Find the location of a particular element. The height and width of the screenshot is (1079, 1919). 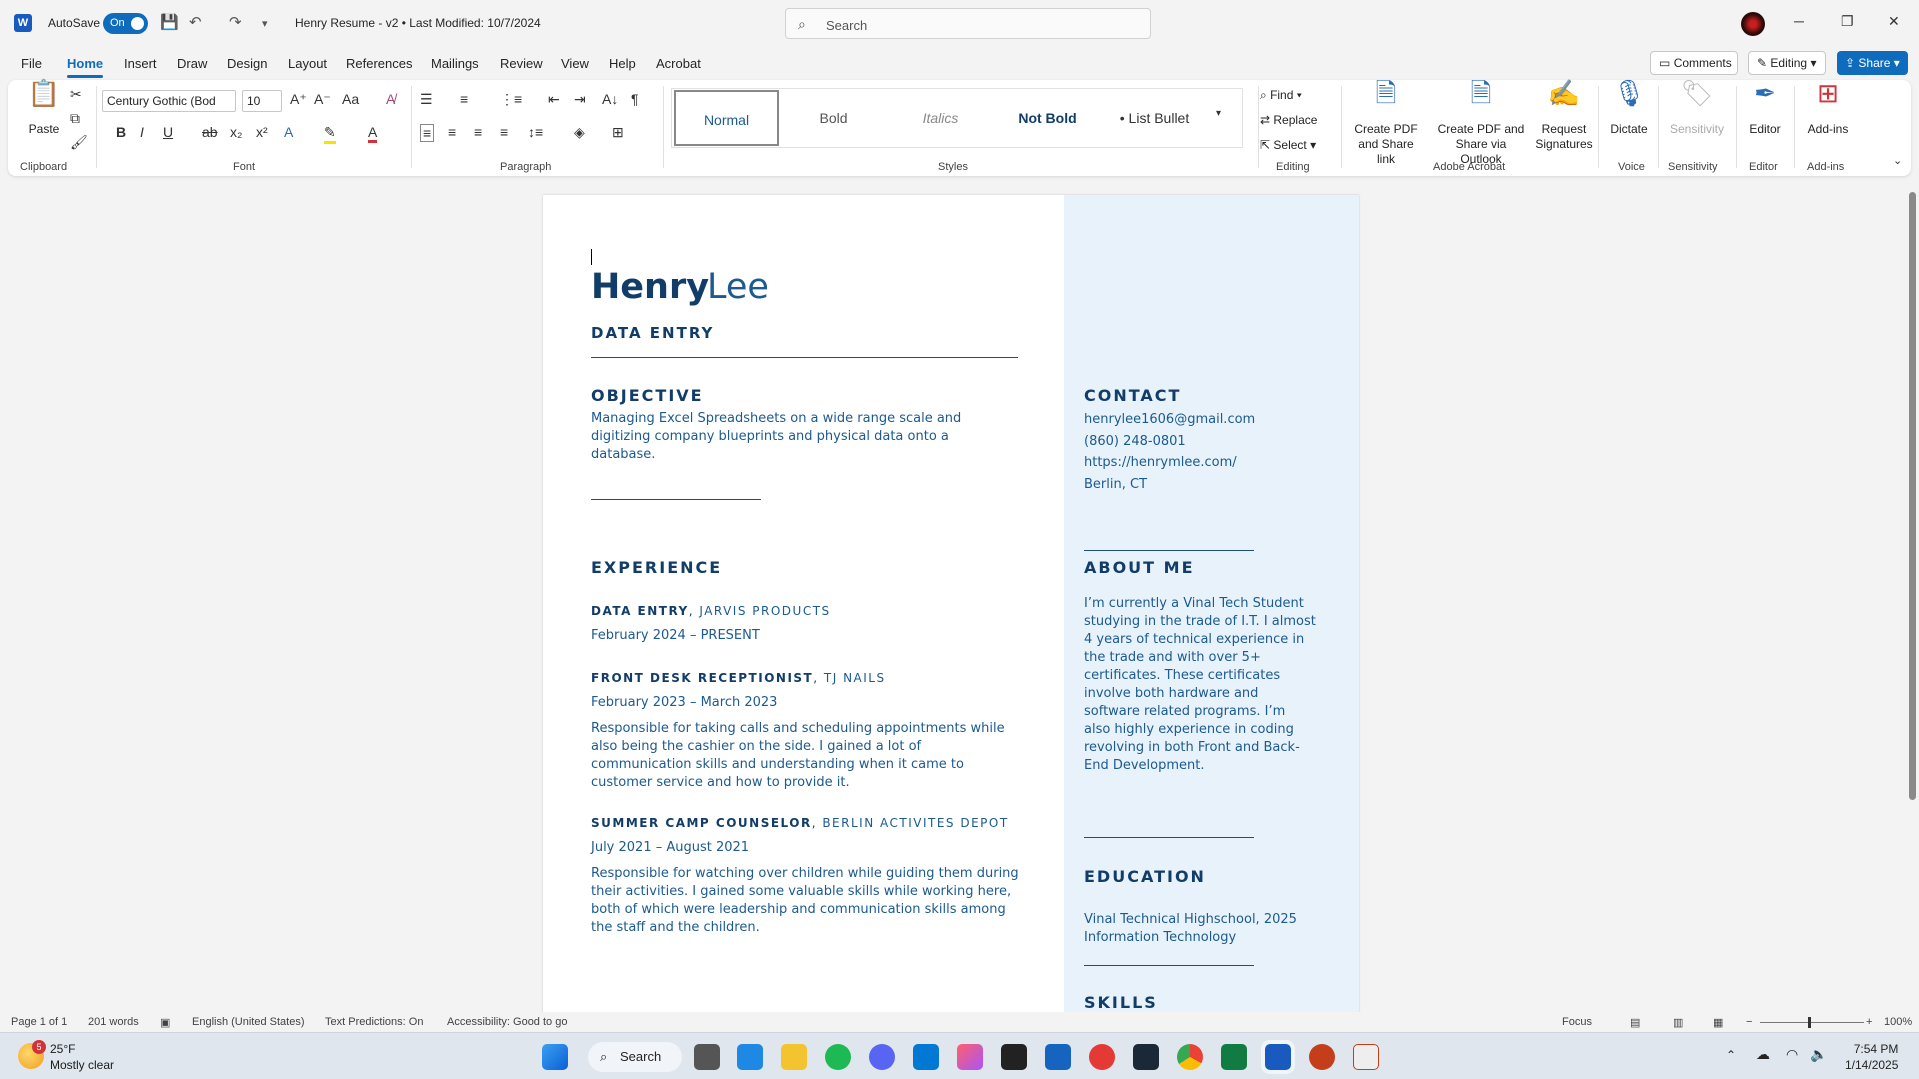

spotify-icon is located at coordinates (838, 1057).